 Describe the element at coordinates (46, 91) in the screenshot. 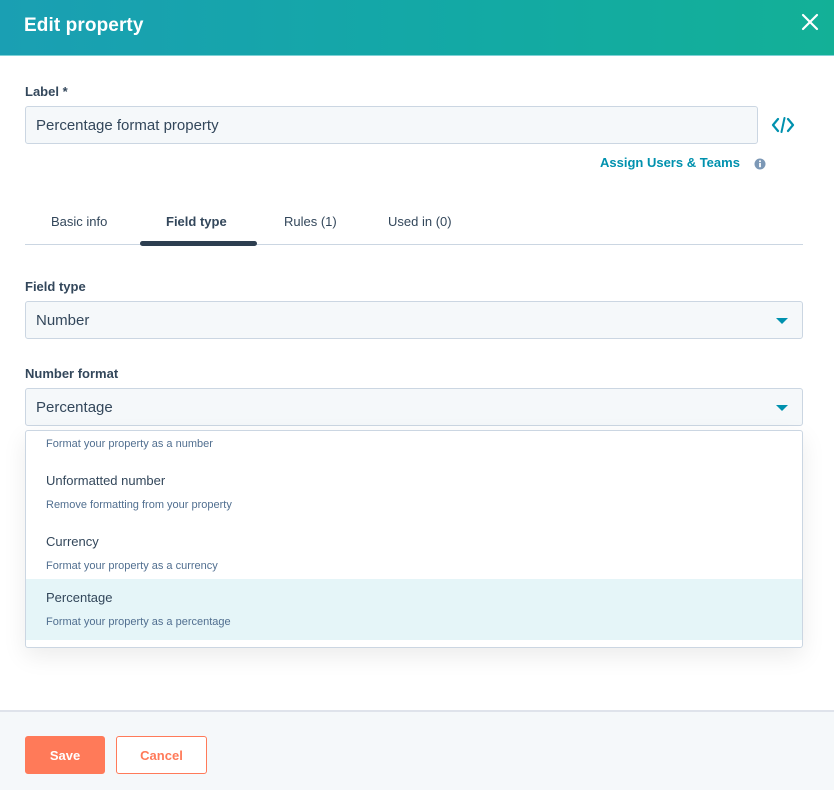

I see `label-field-label: Label *` at that location.